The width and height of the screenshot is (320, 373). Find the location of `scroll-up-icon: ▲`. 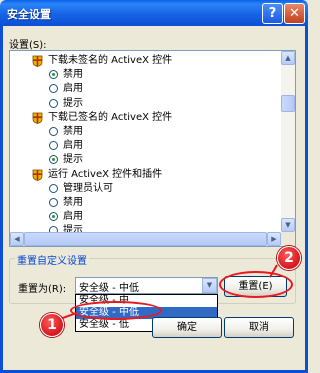

scroll-up-icon: ▲ is located at coordinates (288, 58).